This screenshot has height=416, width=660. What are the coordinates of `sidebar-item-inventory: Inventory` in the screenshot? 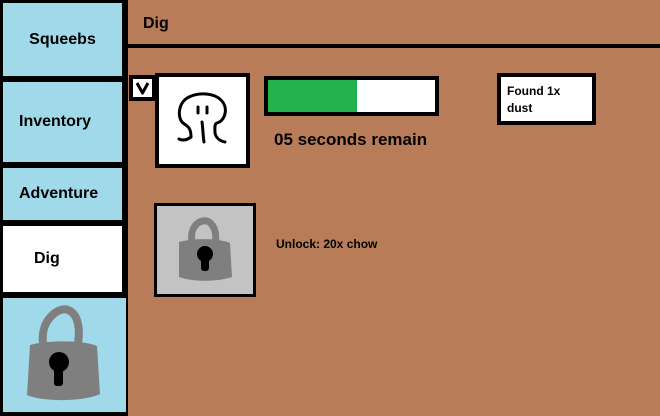 It's located at (62, 122).